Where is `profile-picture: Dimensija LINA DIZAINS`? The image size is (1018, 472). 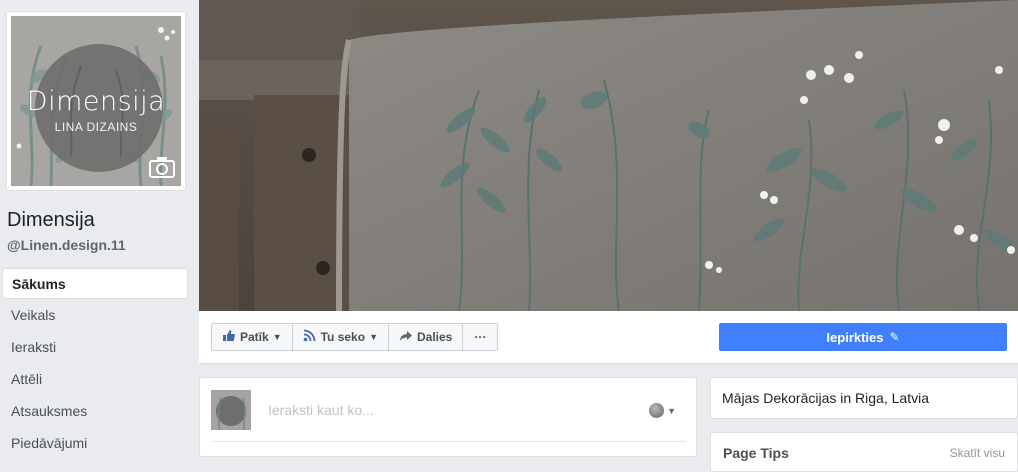 profile-picture: Dimensija LINA DIZAINS is located at coordinates (96, 101).